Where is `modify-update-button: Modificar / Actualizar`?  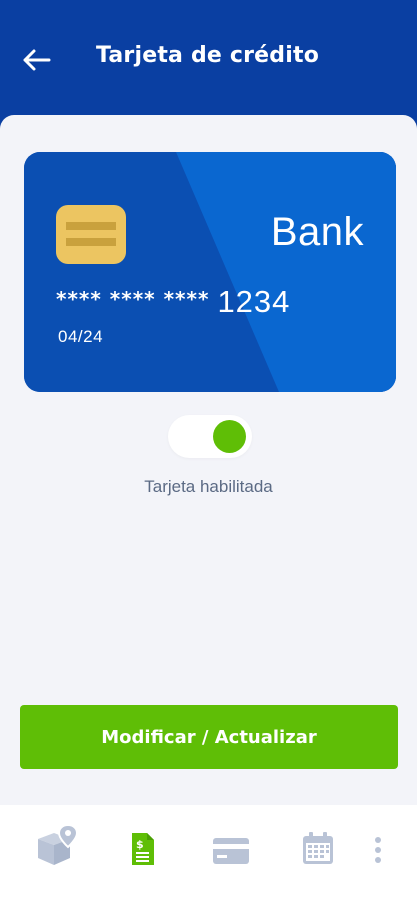
modify-update-button: Modificar / Actualizar is located at coordinates (209, 737).